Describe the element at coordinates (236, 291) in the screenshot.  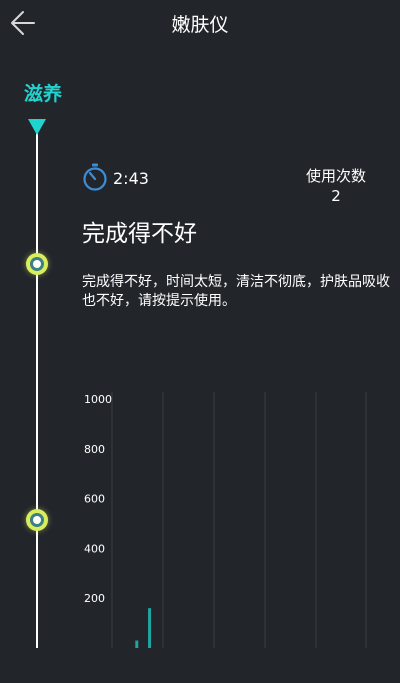
I see `result-description: 完成得不好，时间太短，清洁不彻底，护肤品吸收也不好，请按提示使用。` at that location.